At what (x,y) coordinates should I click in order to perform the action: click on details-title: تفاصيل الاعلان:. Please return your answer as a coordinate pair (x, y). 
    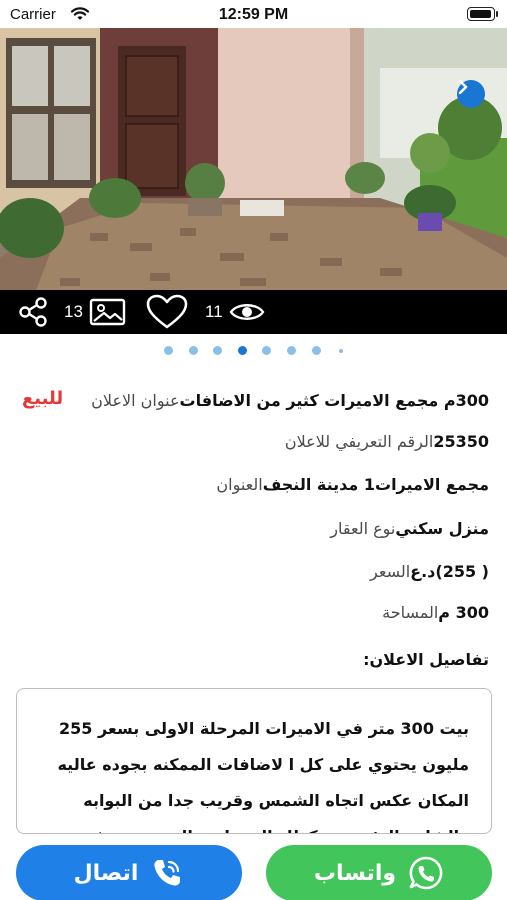
    Looking at the image, I should click on (426, 659).